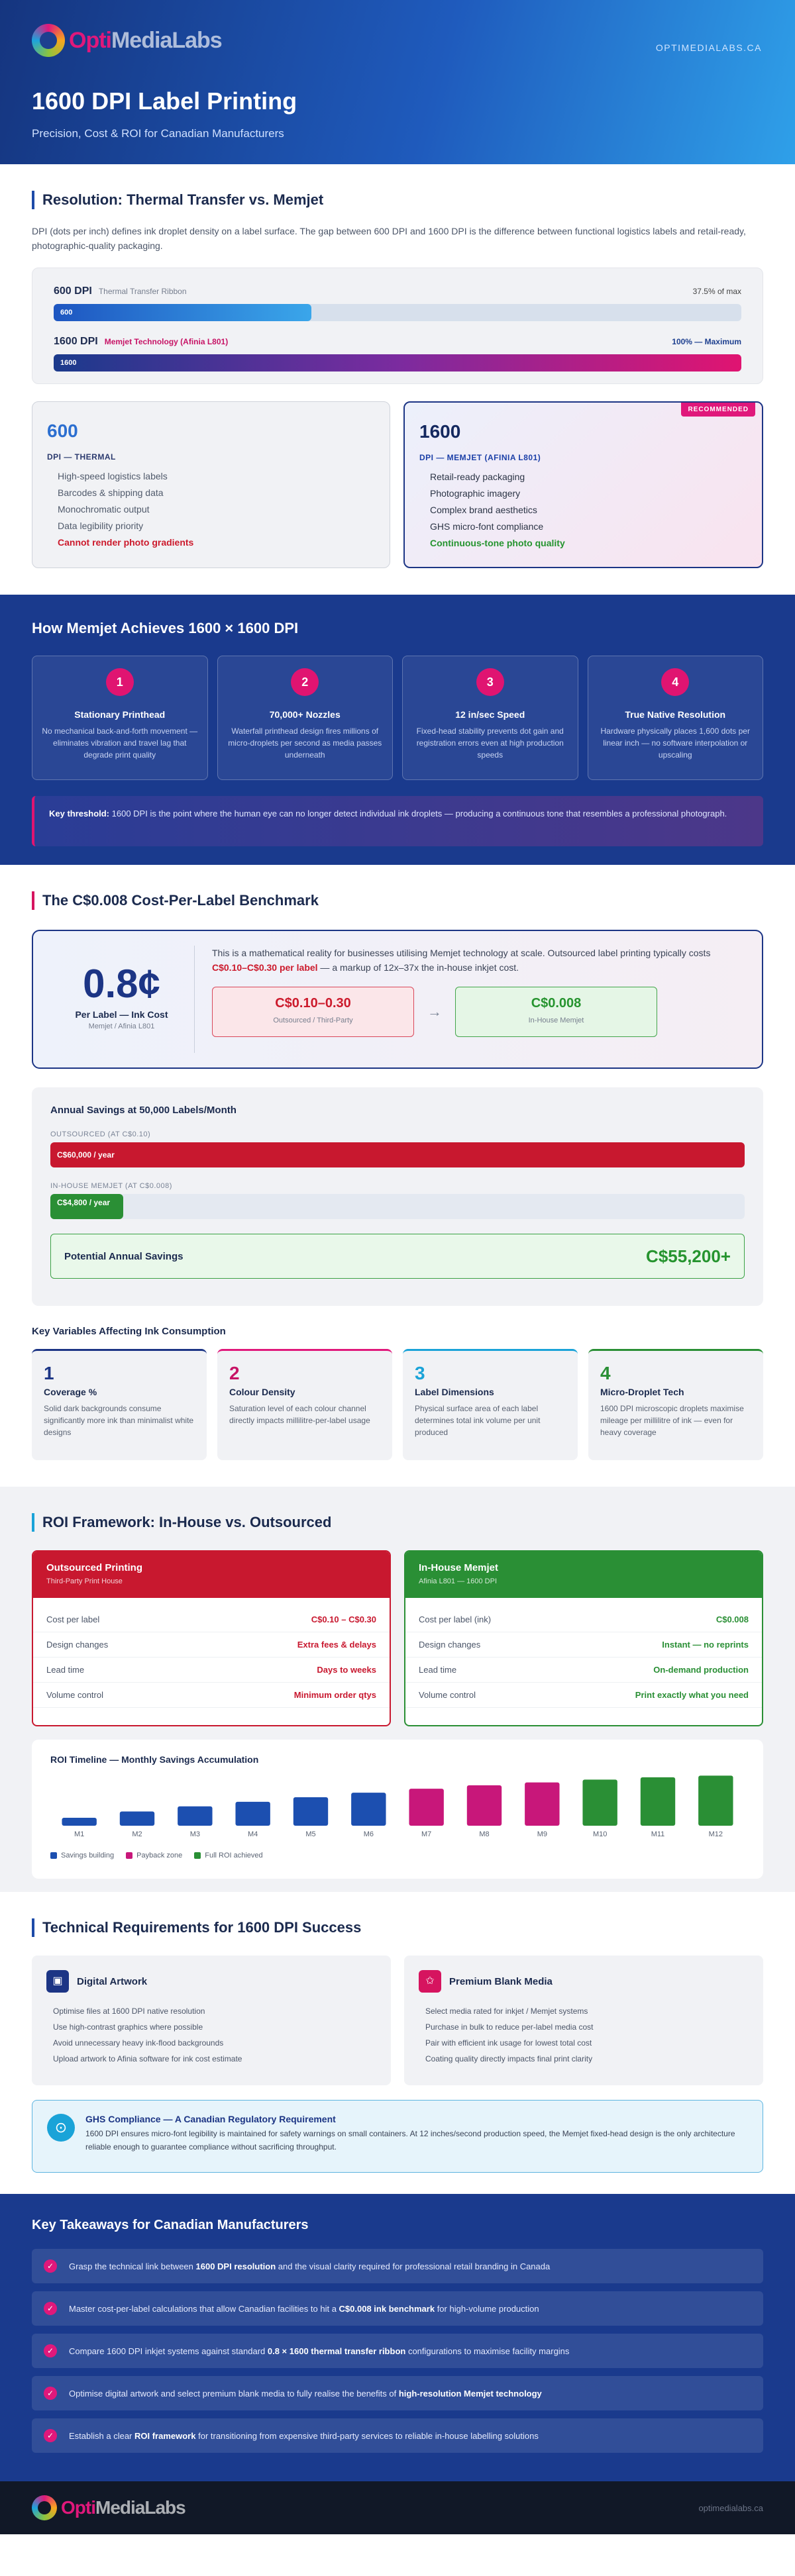  I want to click on check-icon: ✓, so click(50, 2266).